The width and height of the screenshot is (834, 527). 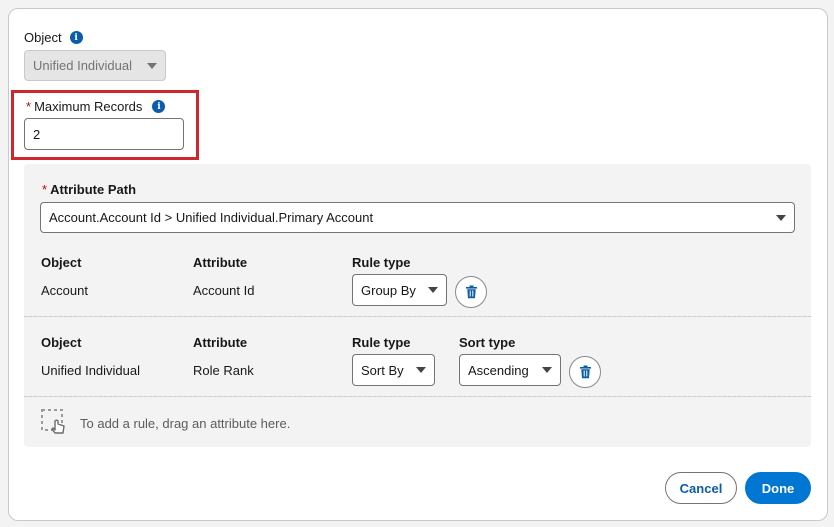 I want to click on rule-2-sort-type-select: Ascending, so click(x=510, y=370).